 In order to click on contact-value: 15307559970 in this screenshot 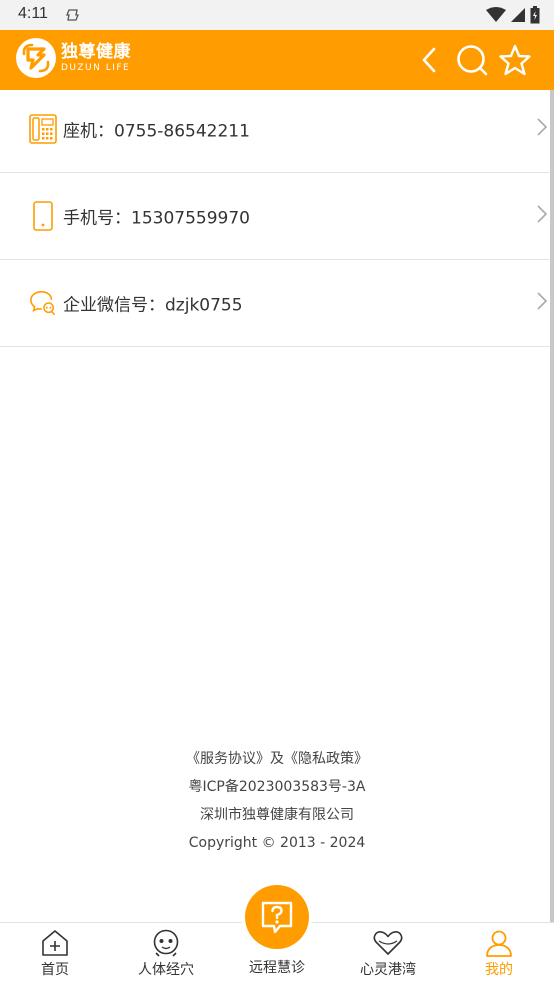, I will do `click(190, 218)`.